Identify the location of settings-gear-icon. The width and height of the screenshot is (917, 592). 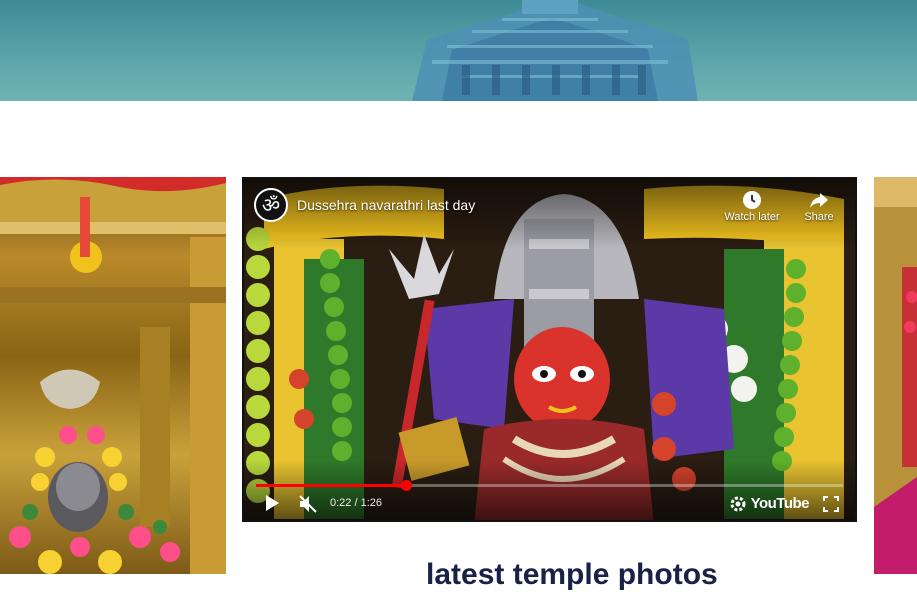
(738, 504).